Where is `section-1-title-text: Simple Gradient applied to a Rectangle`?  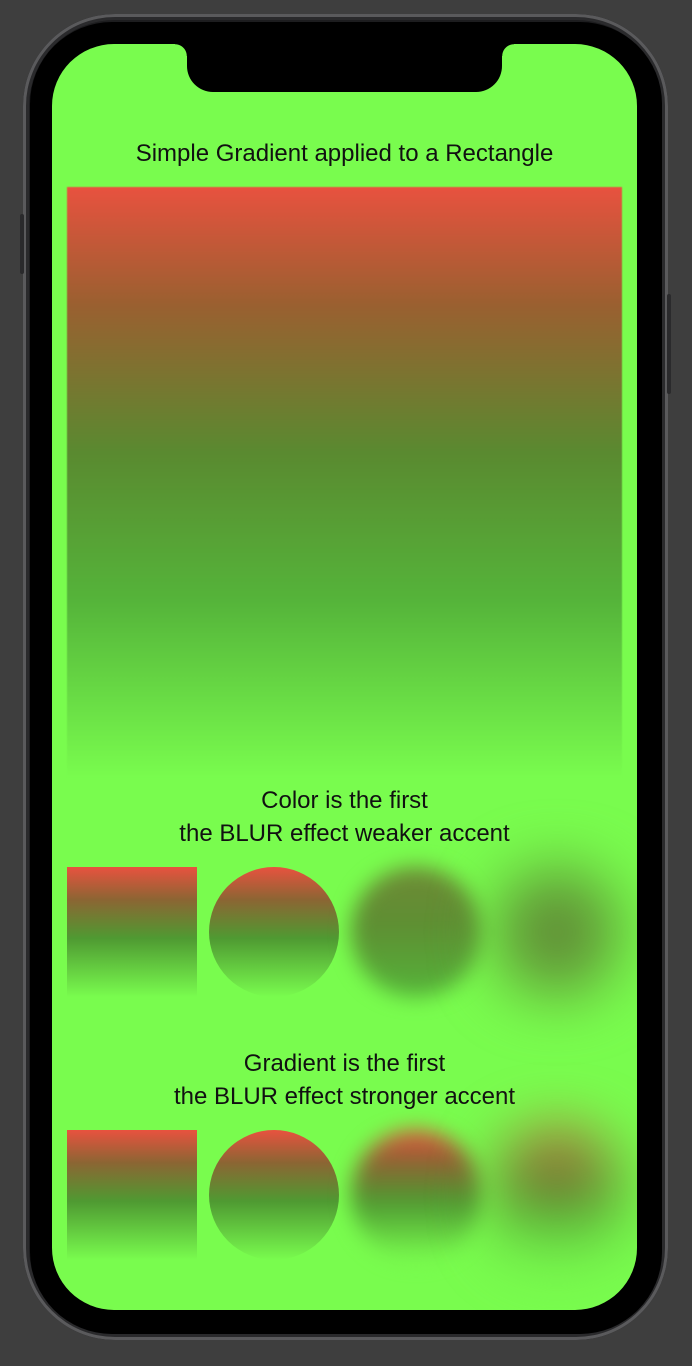
section-1-title-text: Simple Gradient applied to a Rectangle is located at coordinates (344, 153).